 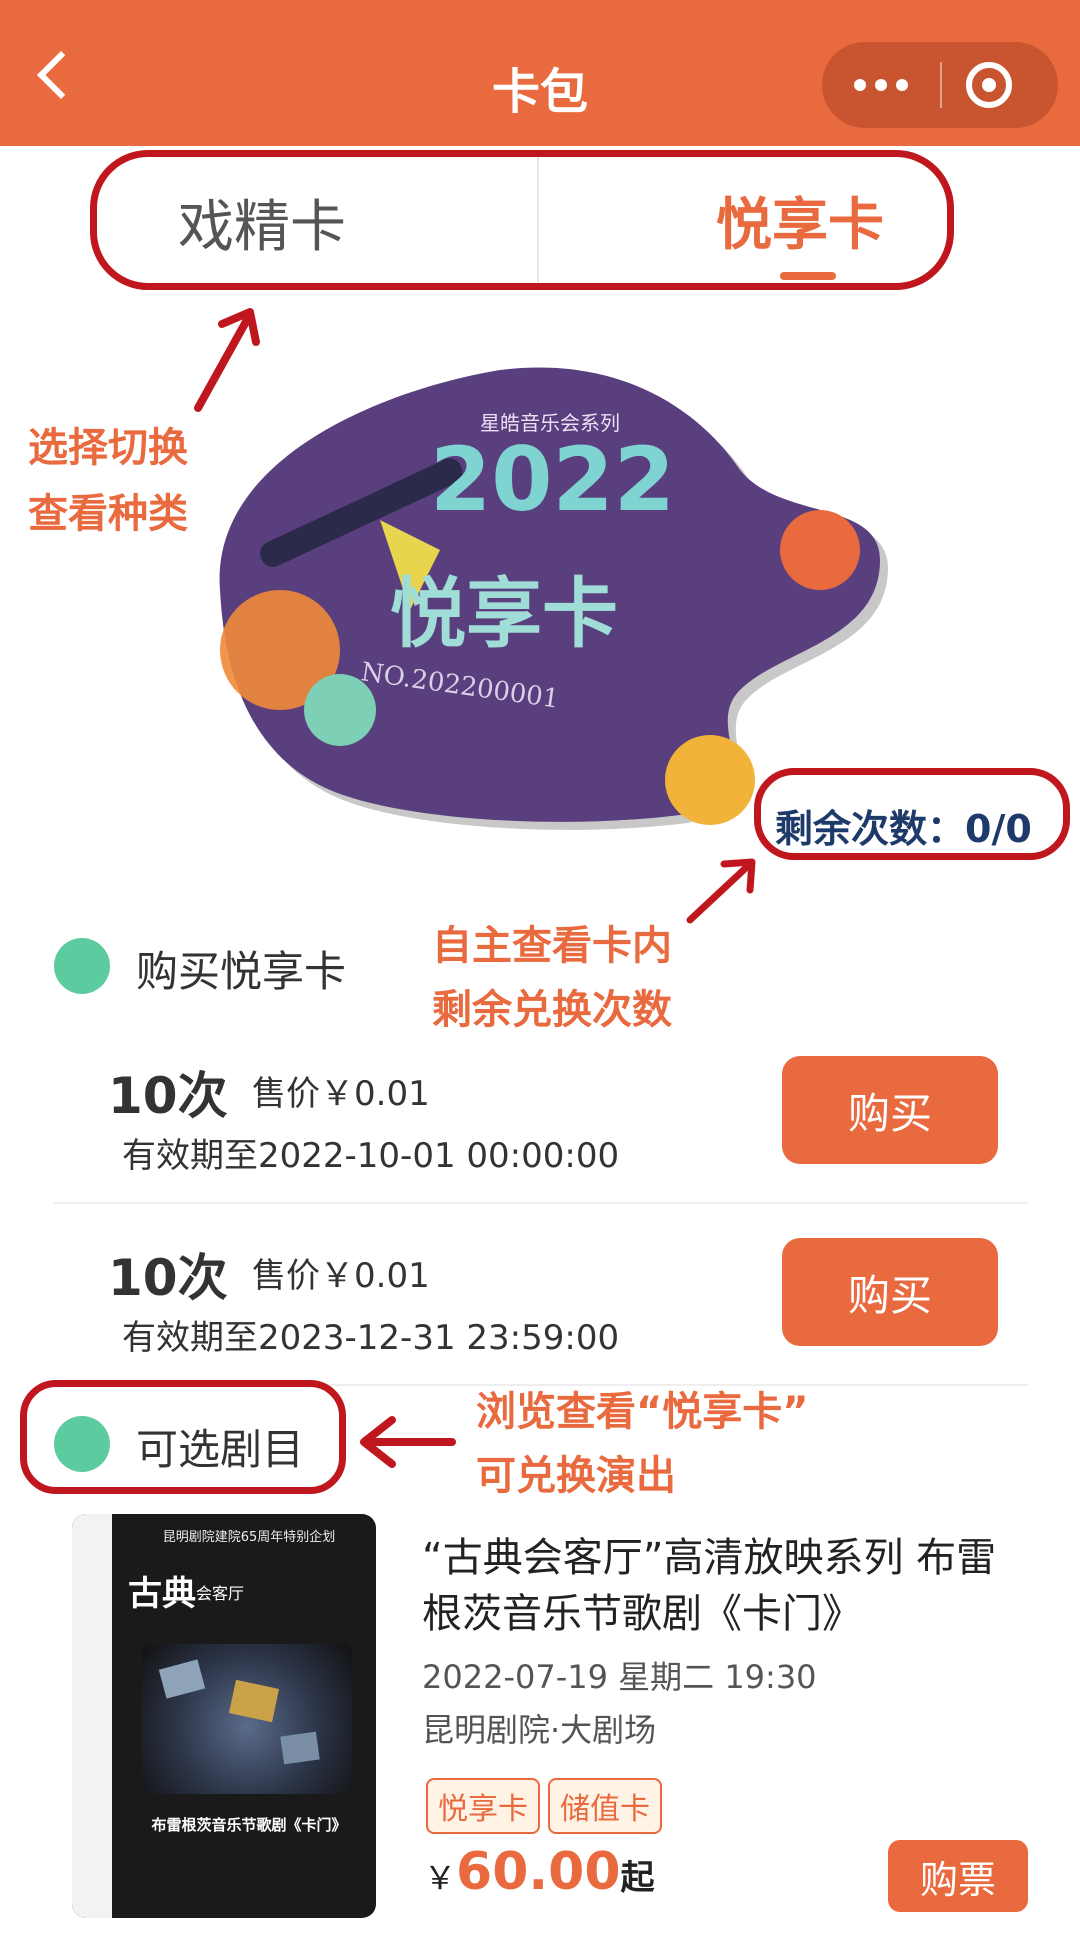 What do you see at coordinates (605, 1806) in the screenshot?
I see `tag-stored-value-card: 储值卡` at bounding box center [605, 1806].